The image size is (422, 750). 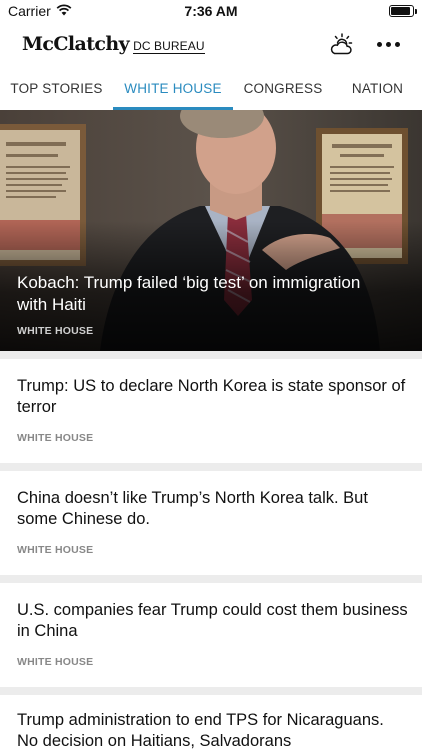 What do you see at coordinates (55, 331) in the screenshot?
I see `hero-section-label: WHITE HOUSE` at bounding box center [55, 331].